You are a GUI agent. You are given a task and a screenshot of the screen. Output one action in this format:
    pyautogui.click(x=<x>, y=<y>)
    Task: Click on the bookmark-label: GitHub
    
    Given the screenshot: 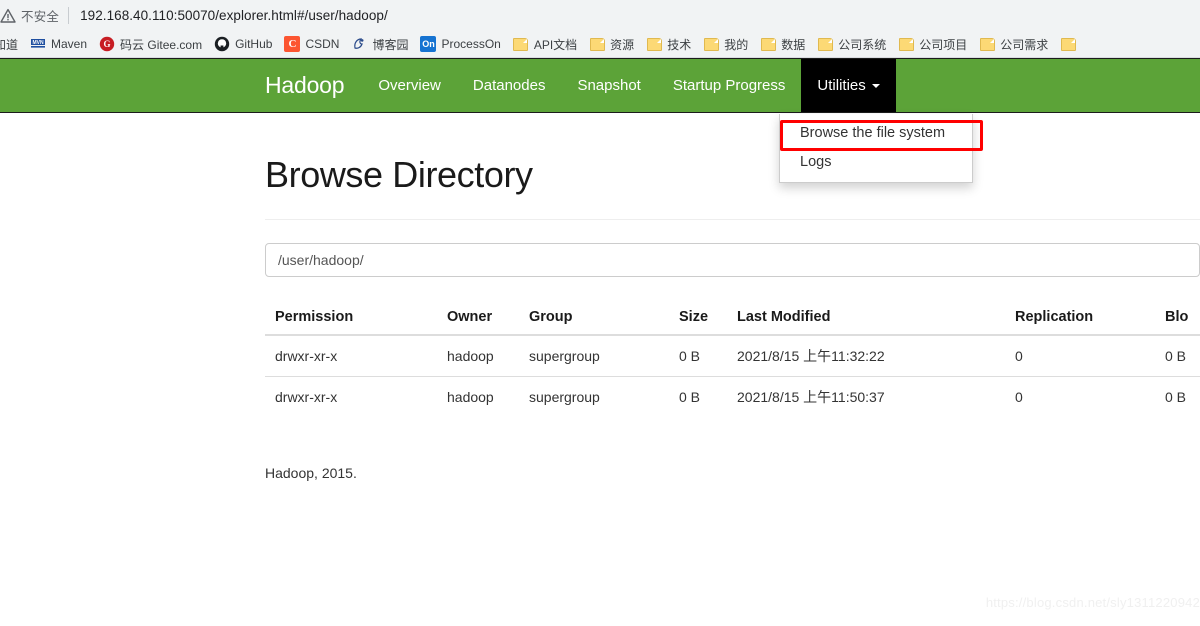 What is the action you would take?
    pyautogui.click(x=254, y=44)
    